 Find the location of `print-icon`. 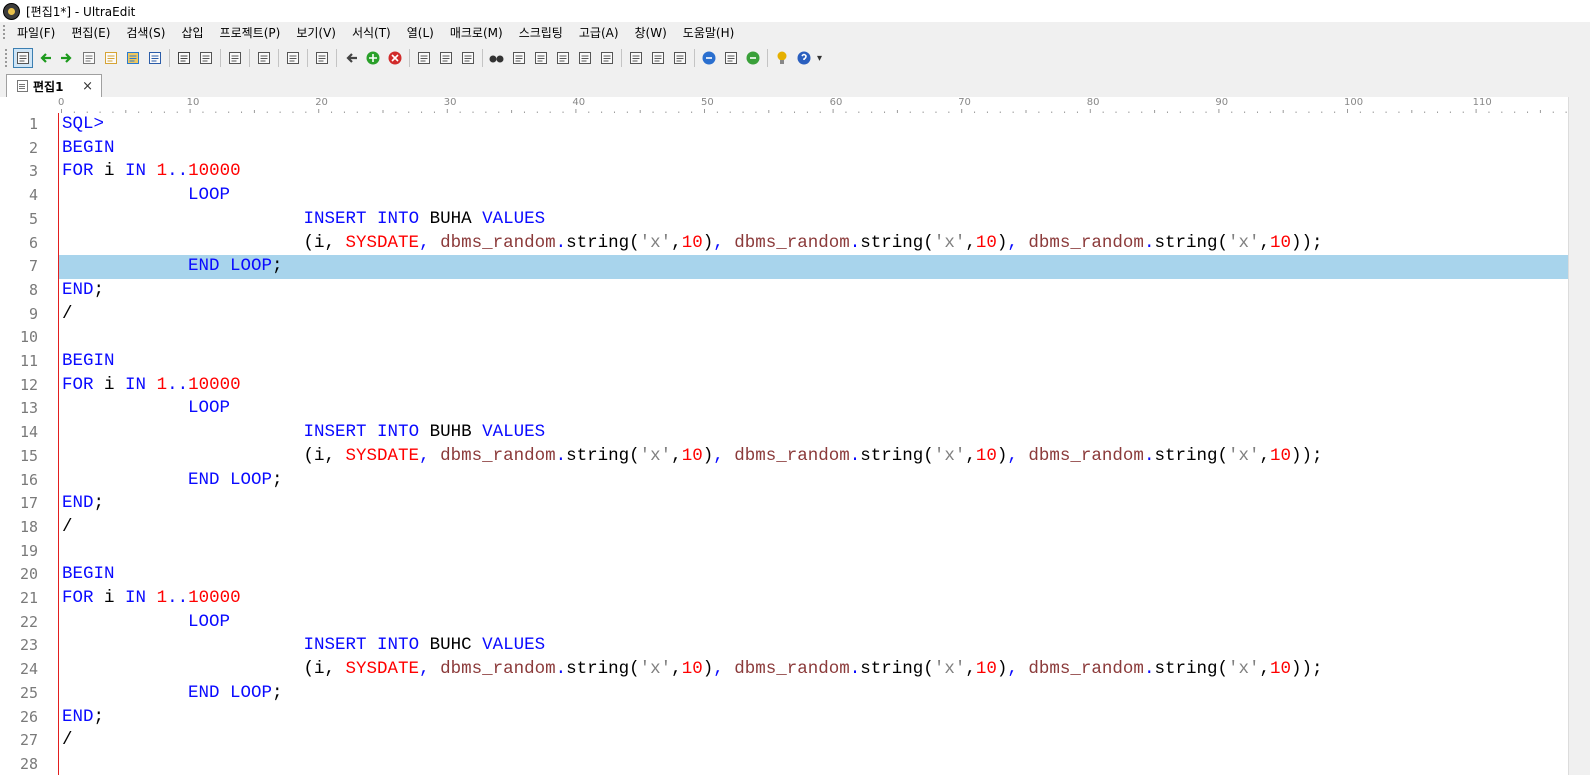

print-icon is located at coordinates (184, 58).